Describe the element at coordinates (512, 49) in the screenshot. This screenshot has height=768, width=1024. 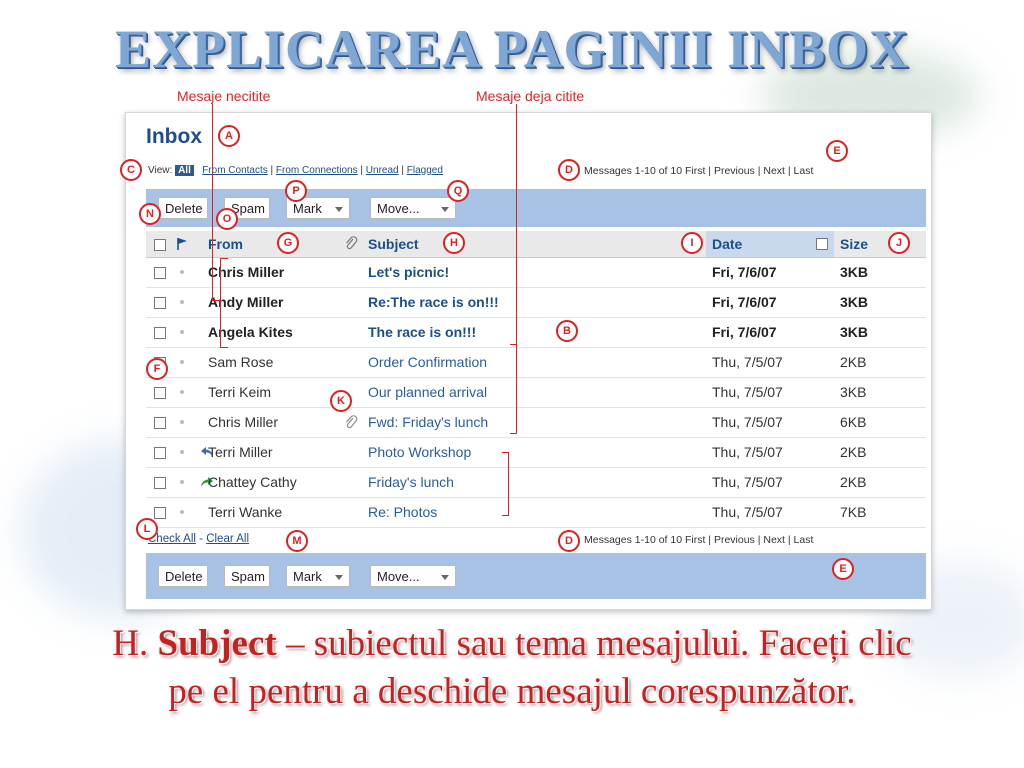
I see `slide-heading: EXPLICAREA PAGINII INBOX` at that location.